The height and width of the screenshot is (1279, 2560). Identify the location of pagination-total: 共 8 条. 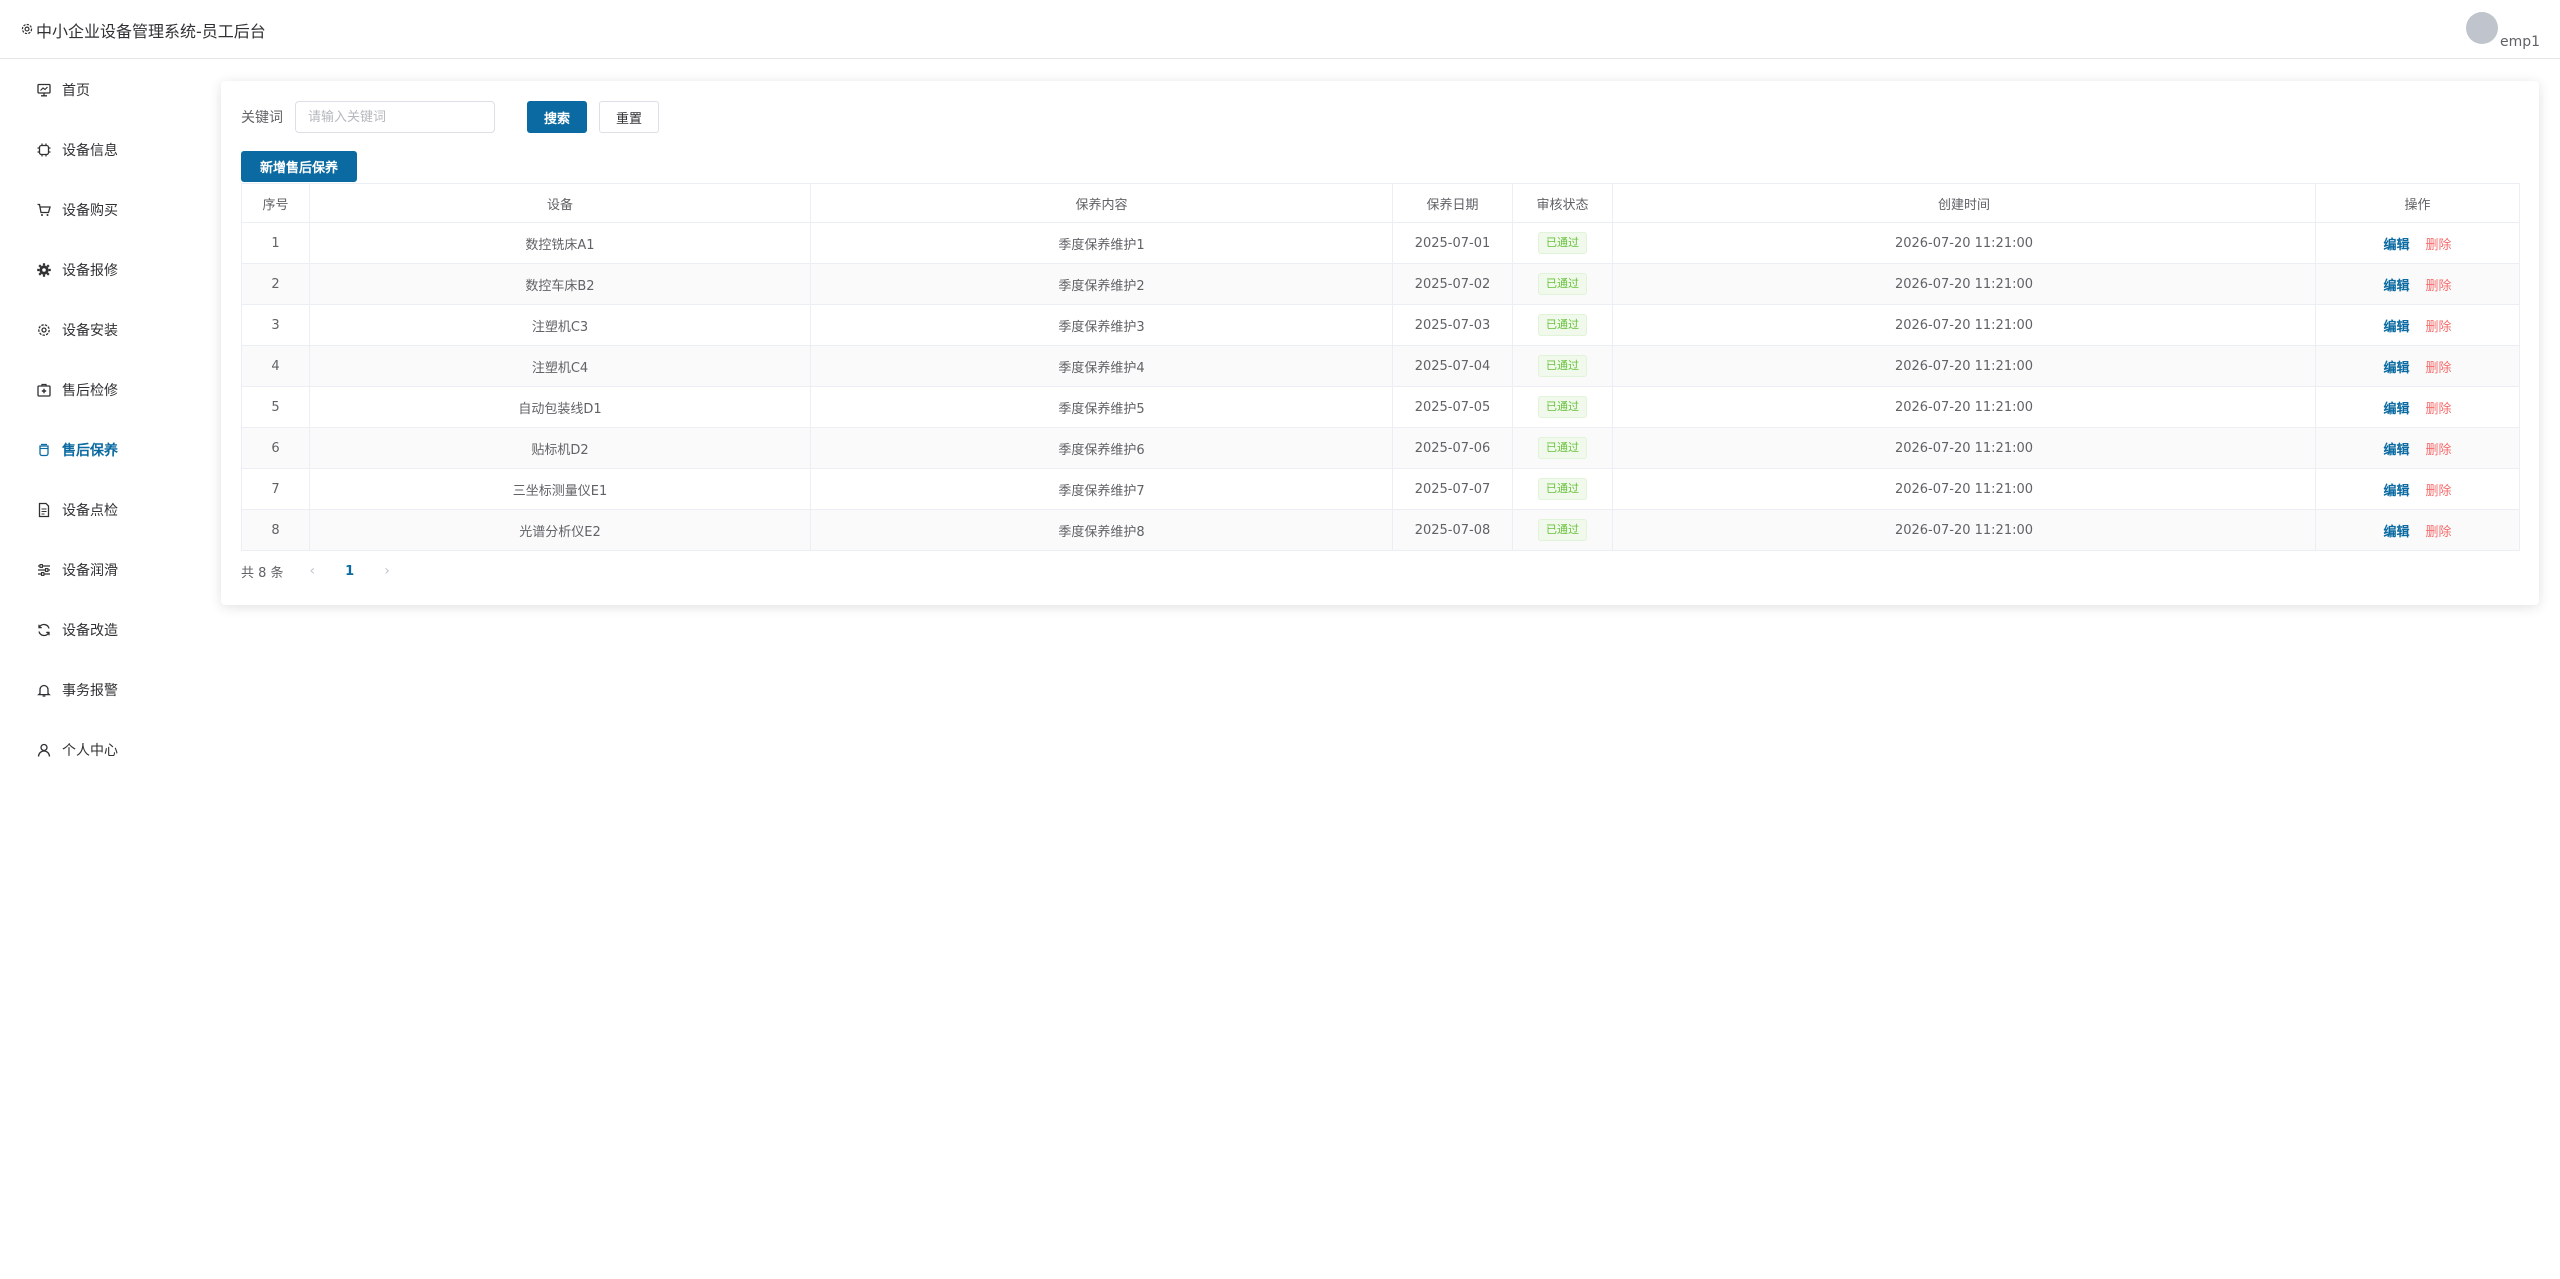
(262, 573).